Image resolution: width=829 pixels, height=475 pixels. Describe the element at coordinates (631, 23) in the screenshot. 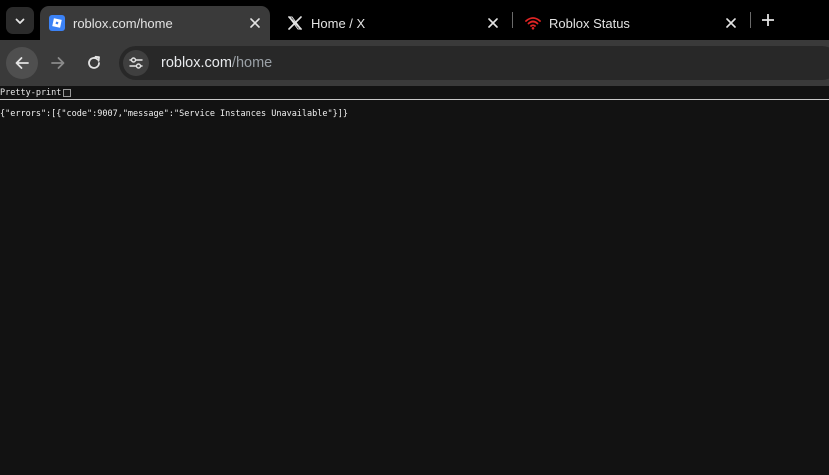

I see `tab-roblox-status: Roblox Status` at that location.